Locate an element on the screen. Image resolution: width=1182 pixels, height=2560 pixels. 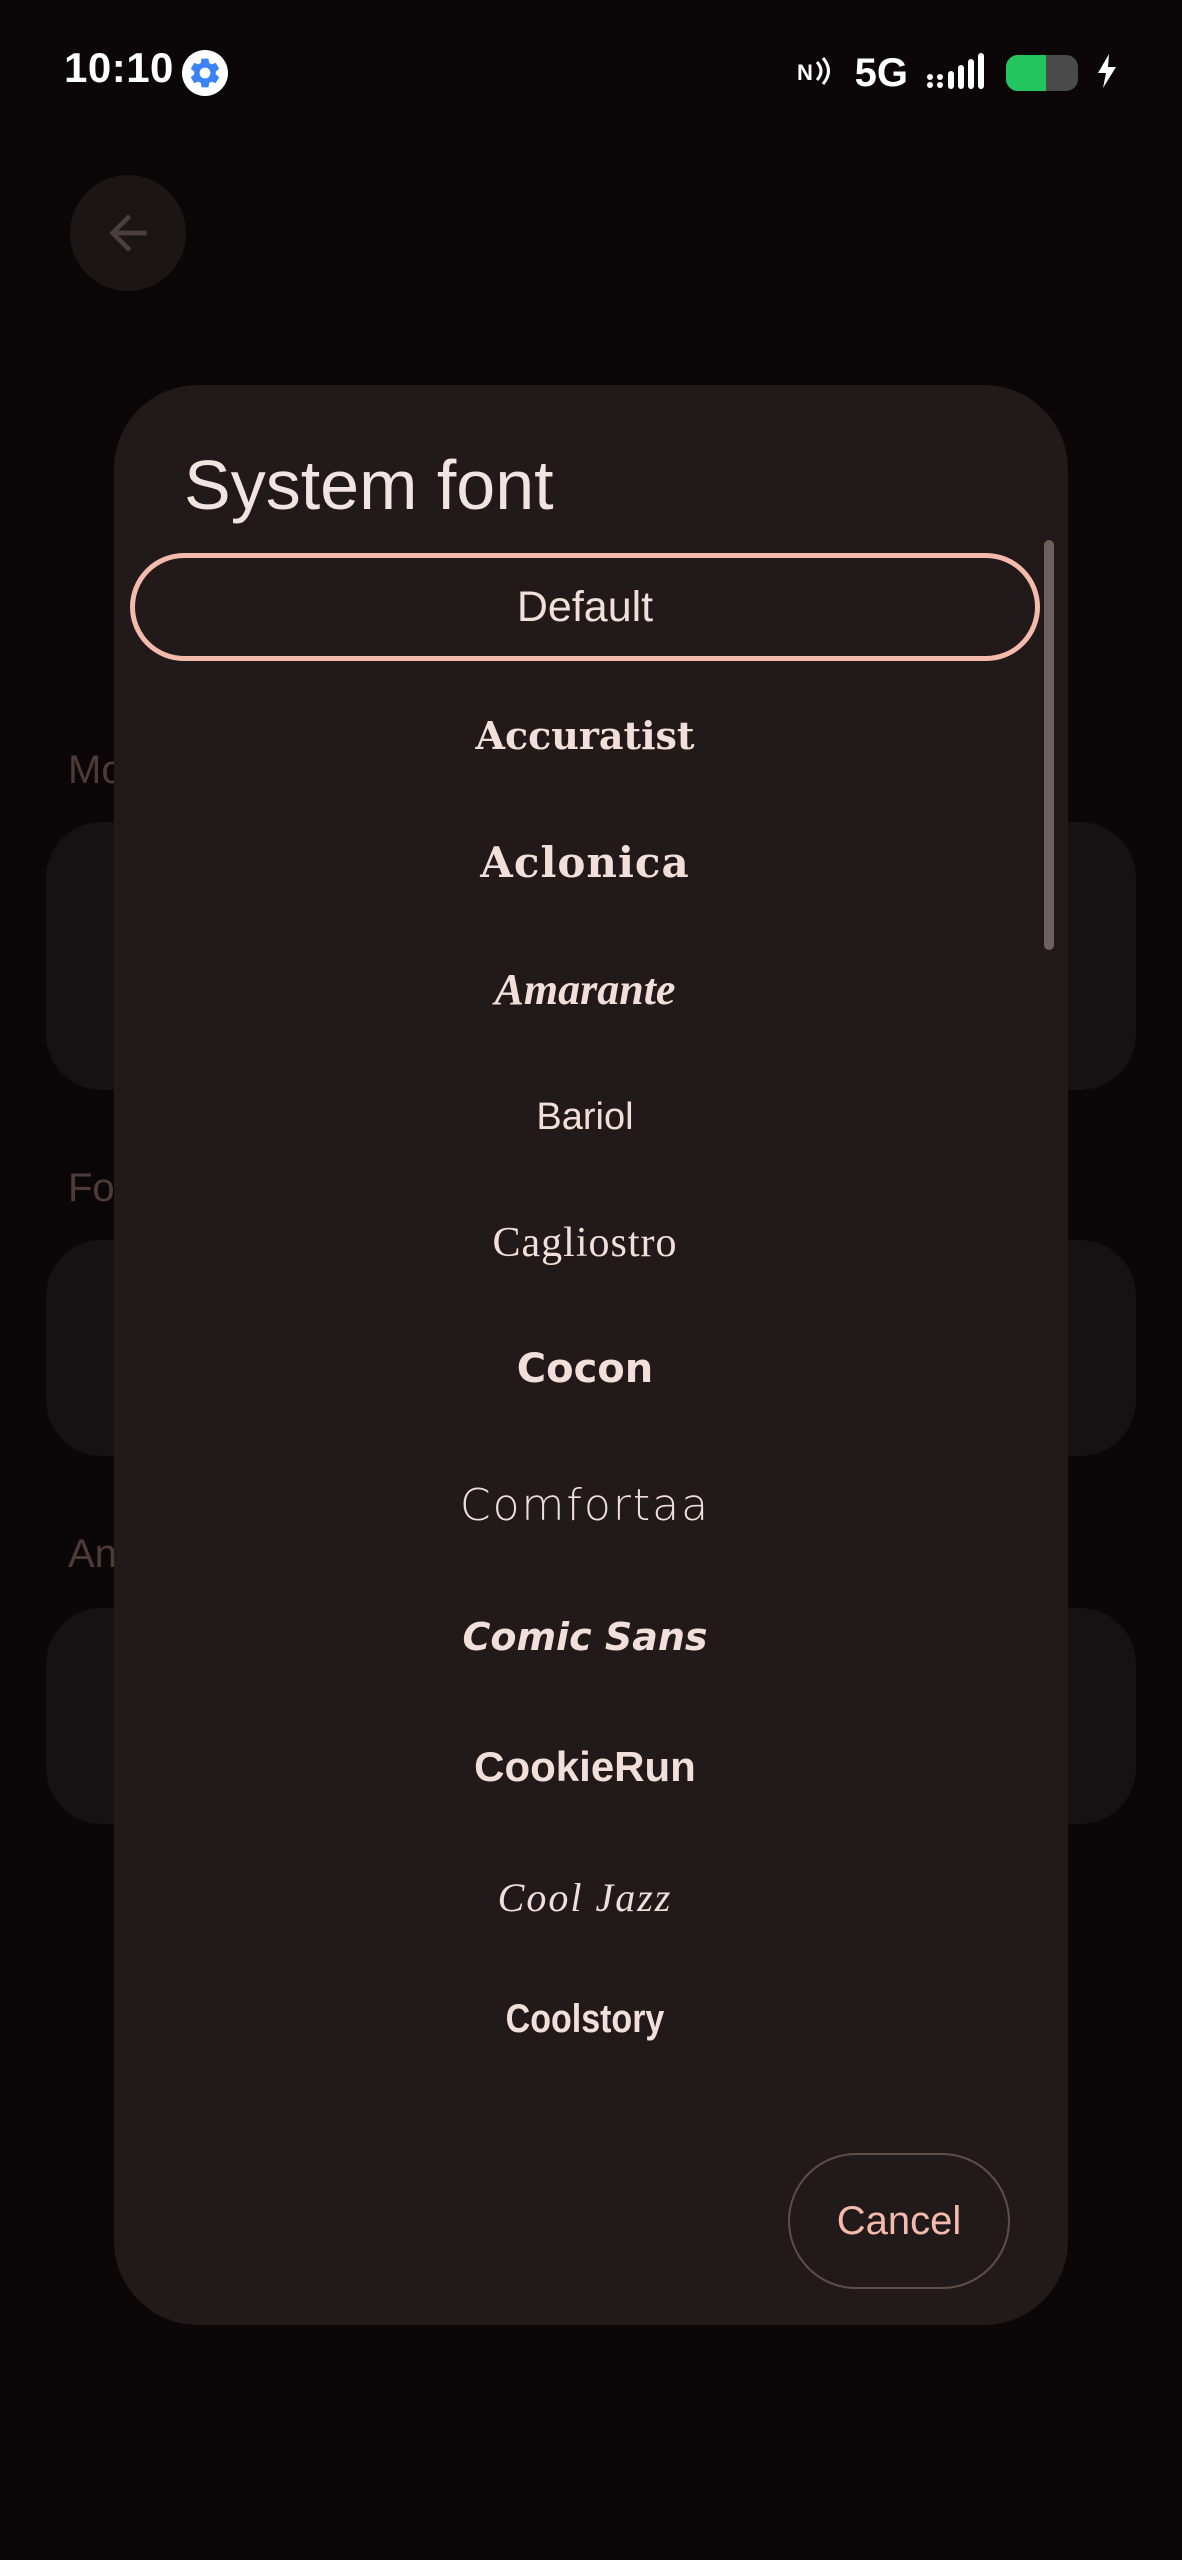
status-icons: N 5G is located at coordinates (957, 73).